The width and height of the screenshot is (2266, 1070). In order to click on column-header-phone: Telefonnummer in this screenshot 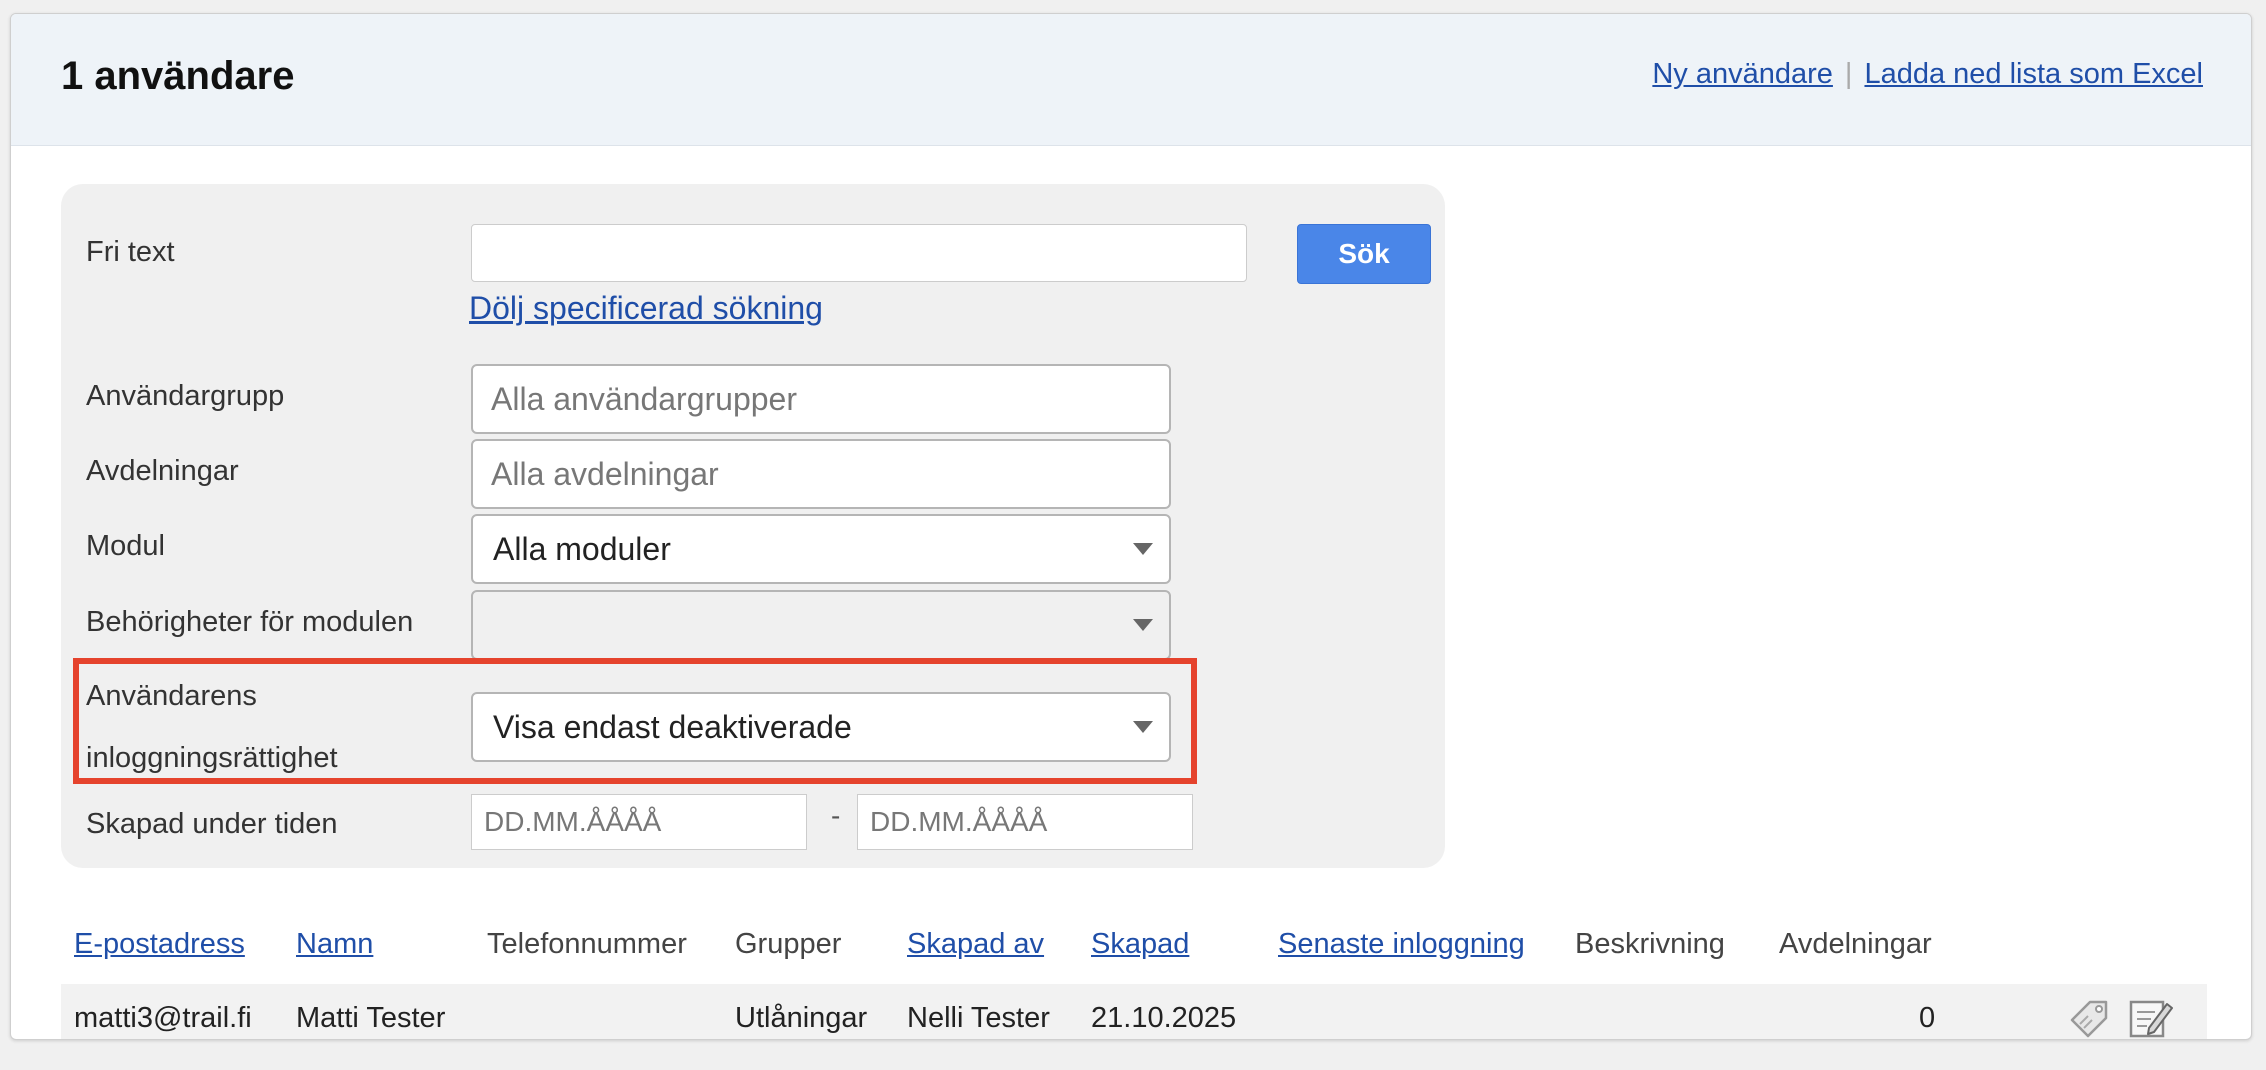, I will do `click(587, 944)`.